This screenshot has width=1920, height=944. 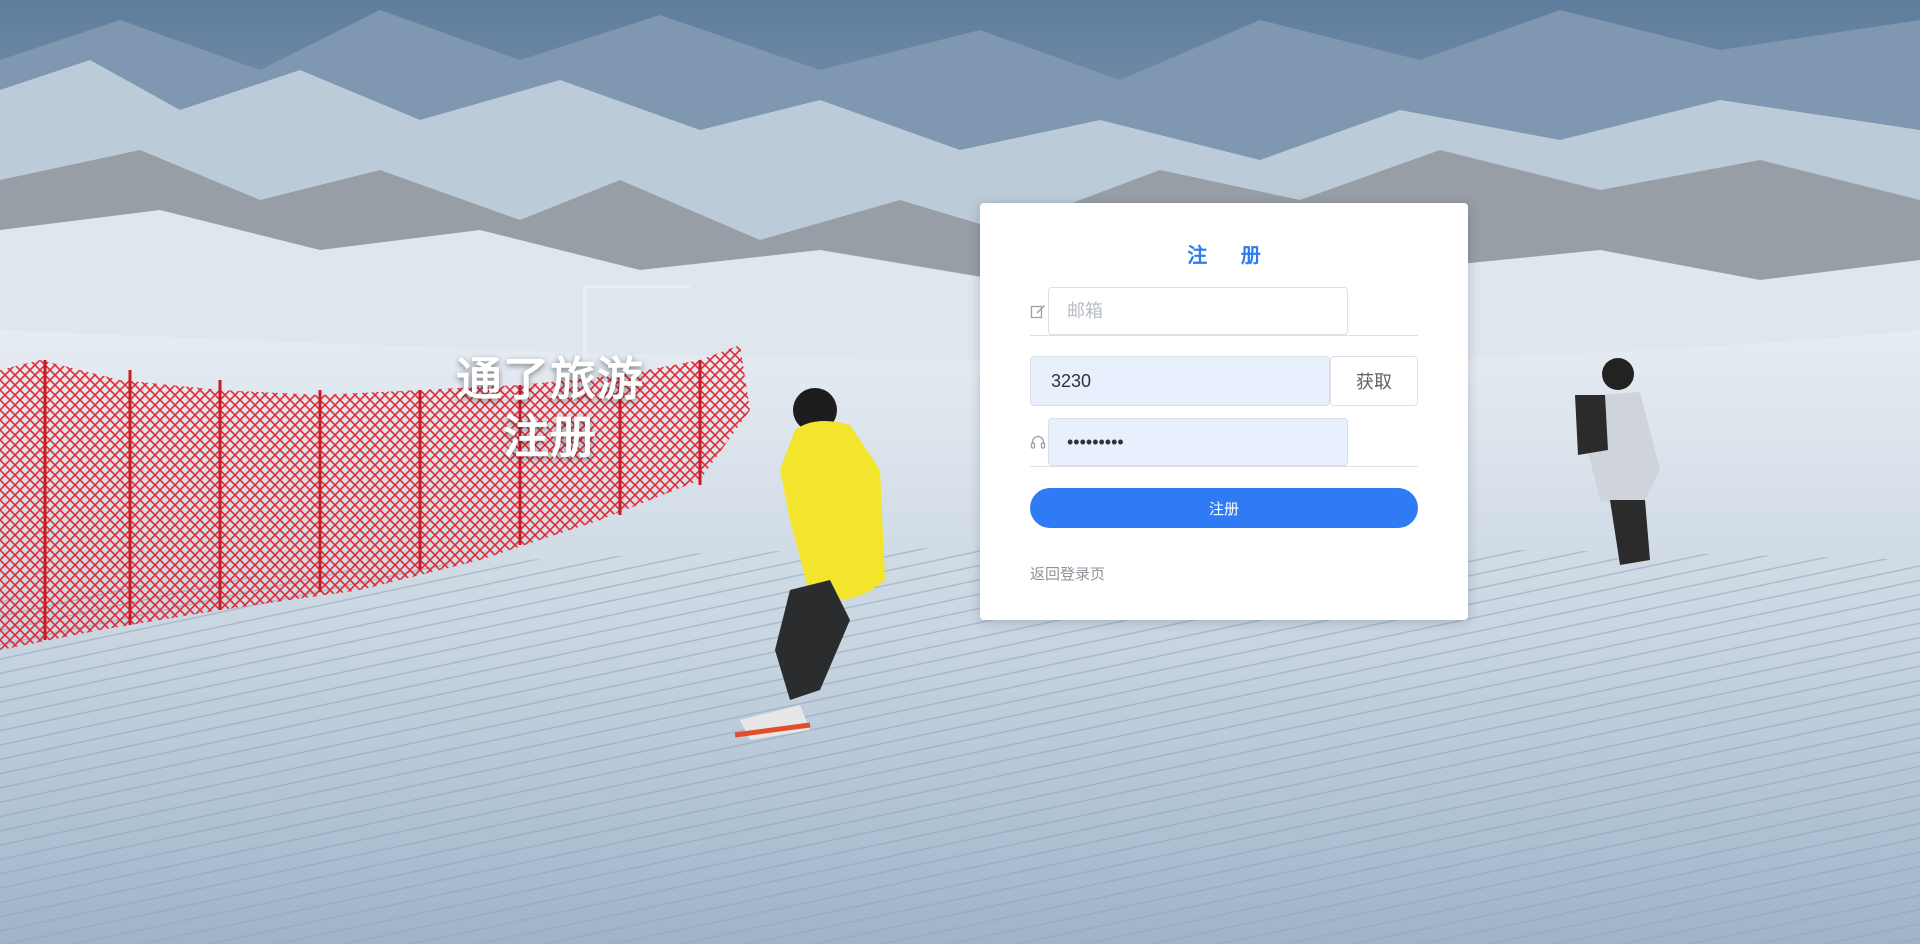 I want to click on get-code-button: 获取, so click(x=1374, y=381).